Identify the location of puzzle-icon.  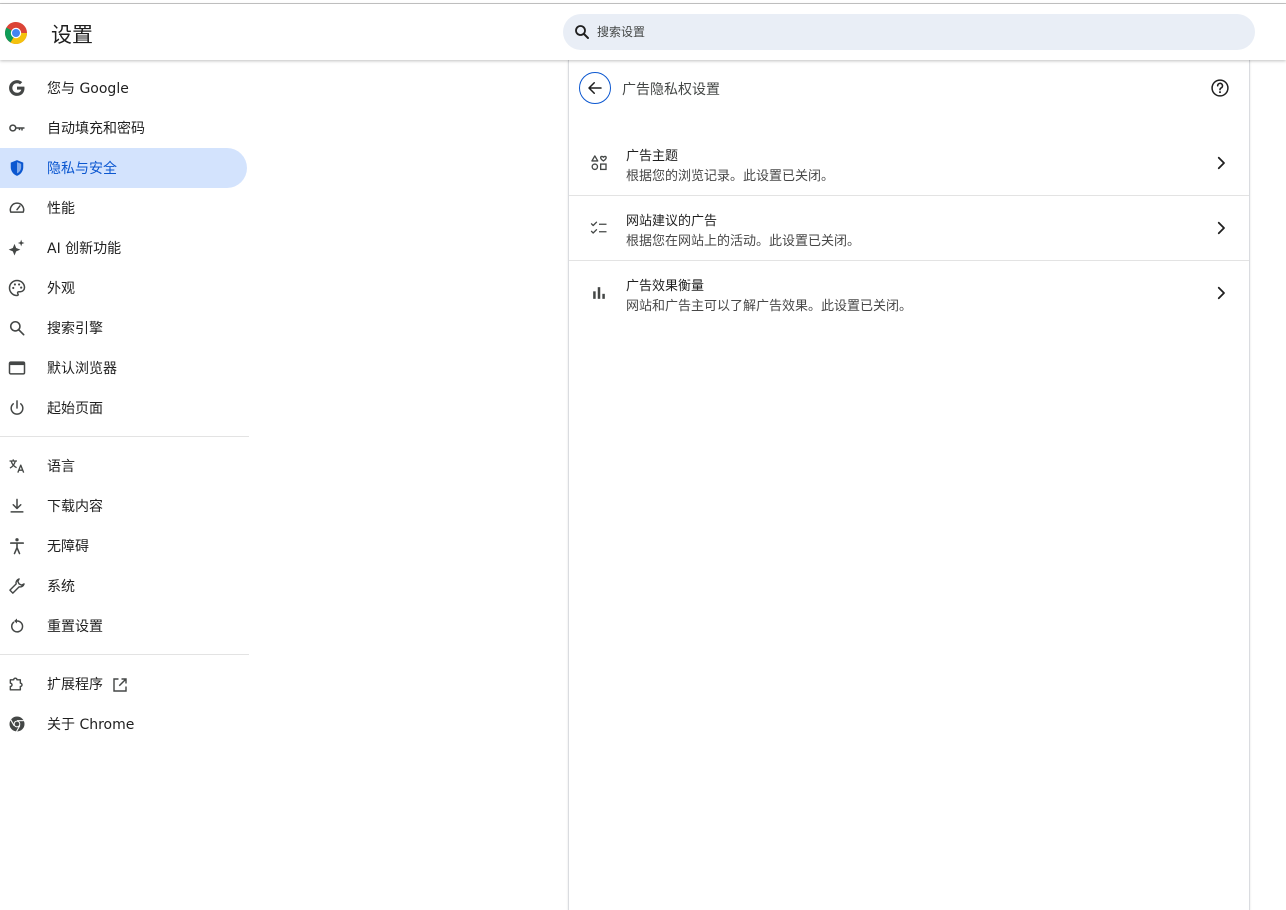
(16, 684).